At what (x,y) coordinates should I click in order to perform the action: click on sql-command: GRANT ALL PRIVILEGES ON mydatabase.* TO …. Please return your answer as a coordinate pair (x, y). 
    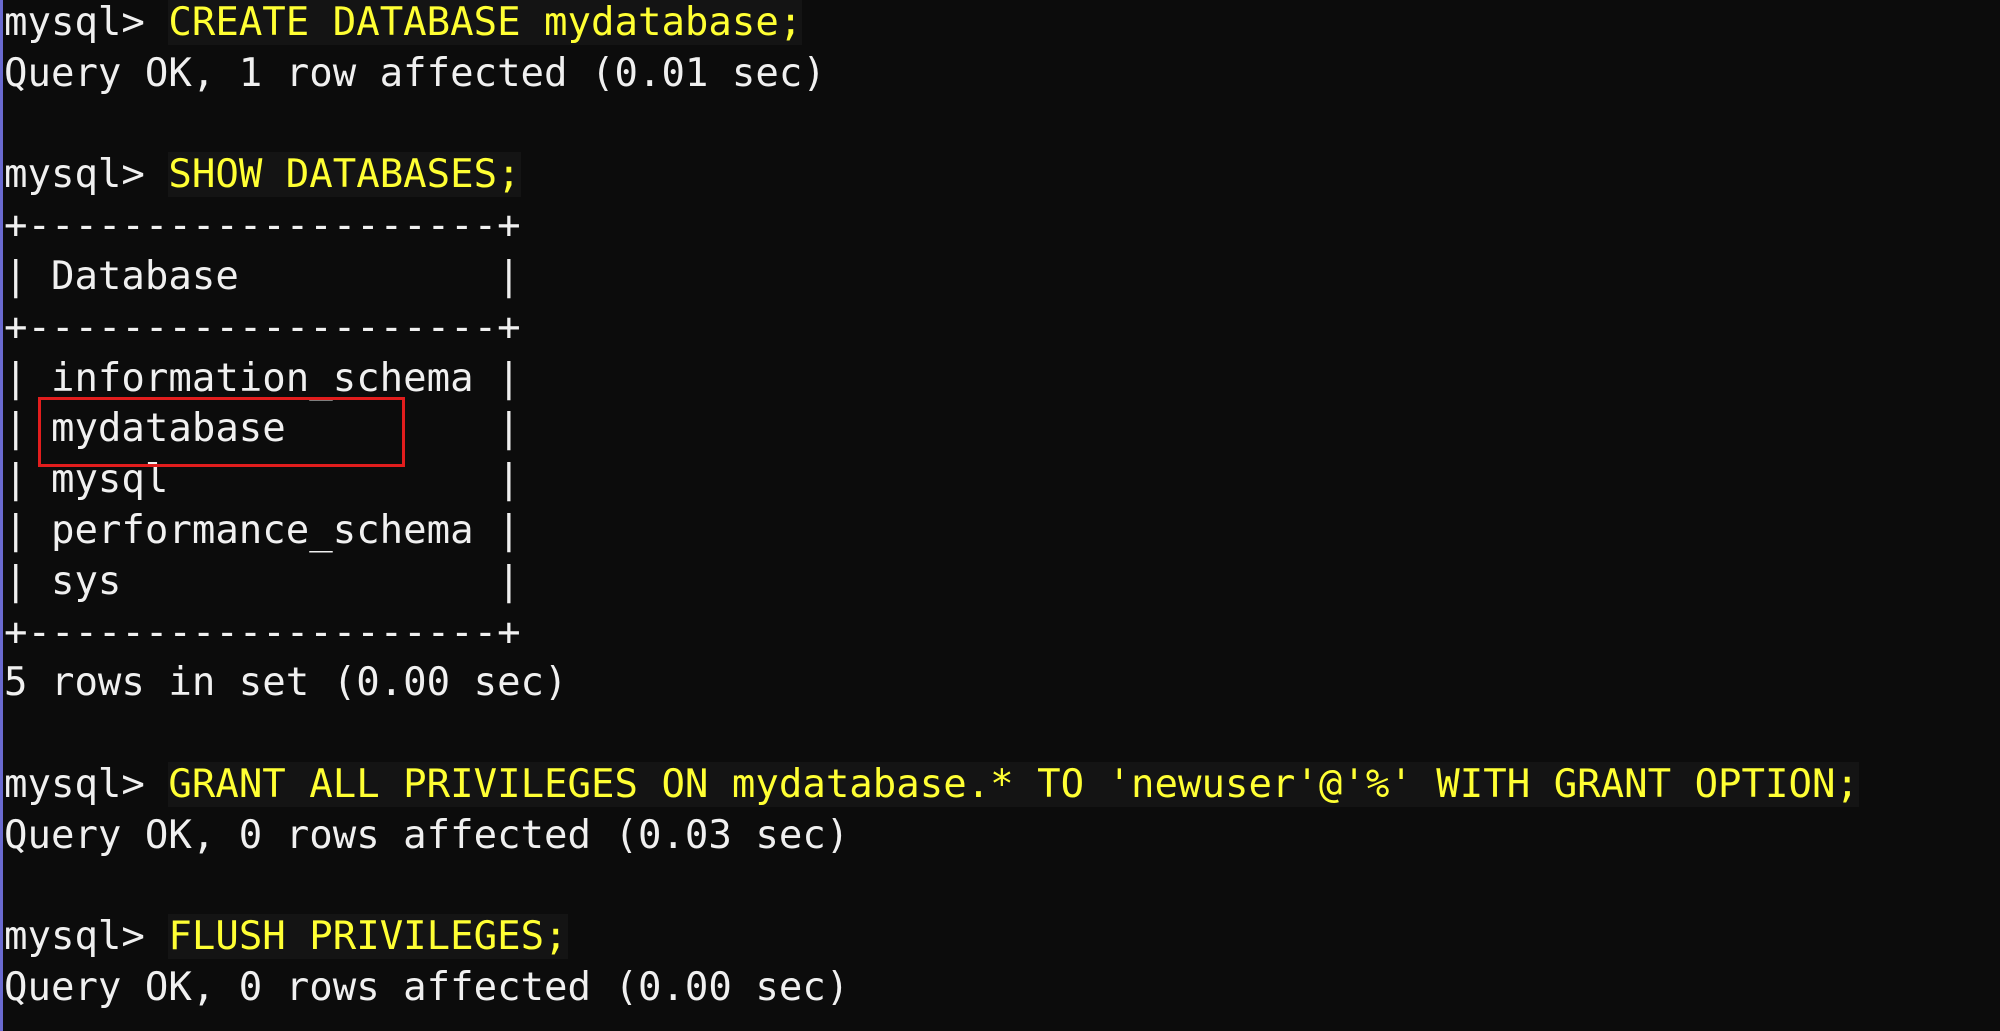
    Looking at the image, I should click on (1013, 784).